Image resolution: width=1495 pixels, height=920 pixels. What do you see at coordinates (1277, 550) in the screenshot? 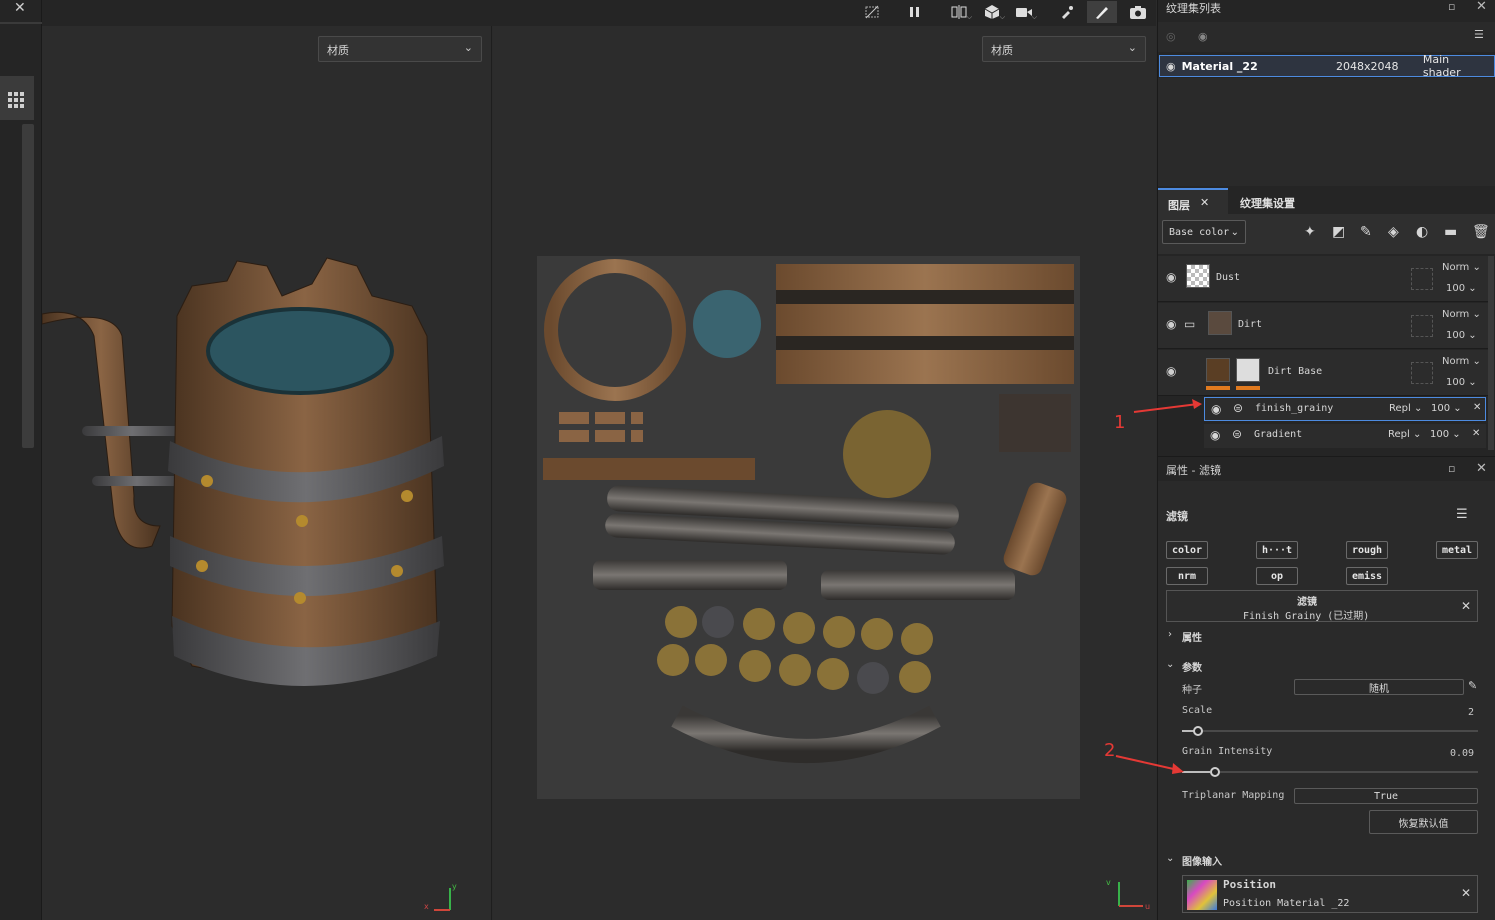
I see `channel-chip-height: h···t` at bounding box center [1277, 550].